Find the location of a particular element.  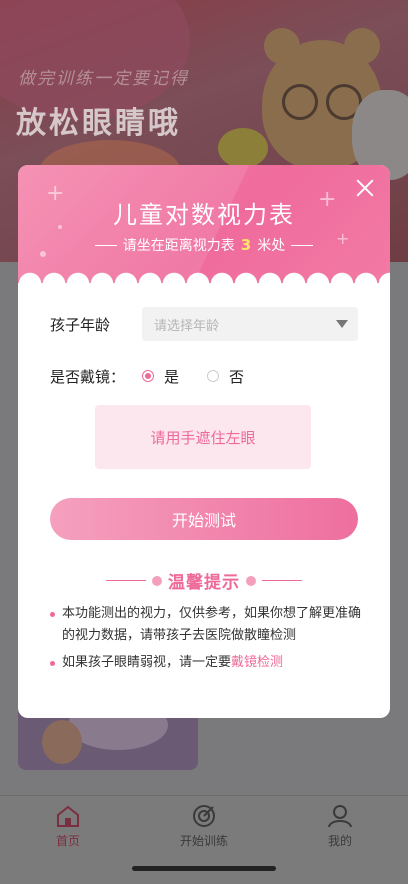

nav-item-mine: 我的 is located at coordinates (340, 822).